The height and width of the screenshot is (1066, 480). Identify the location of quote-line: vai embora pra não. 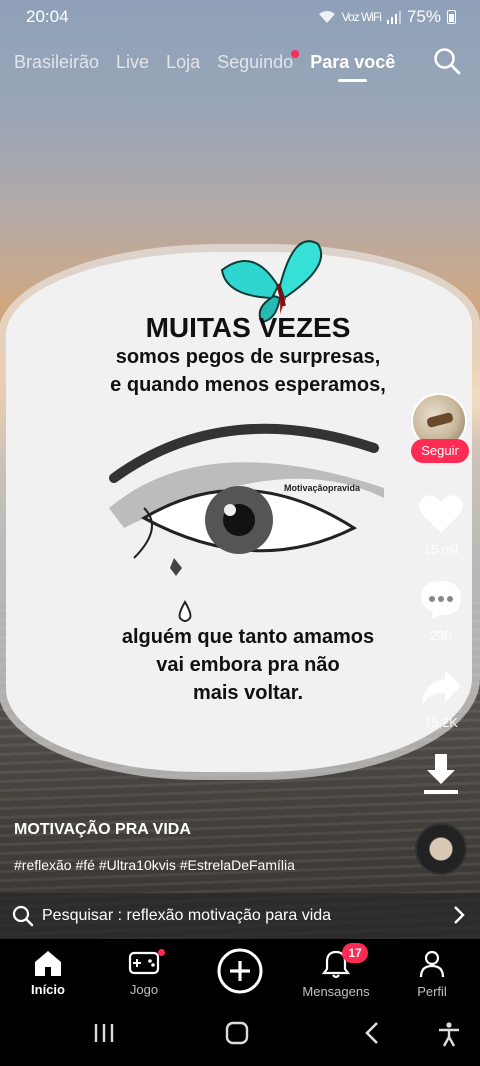
(248, 665).